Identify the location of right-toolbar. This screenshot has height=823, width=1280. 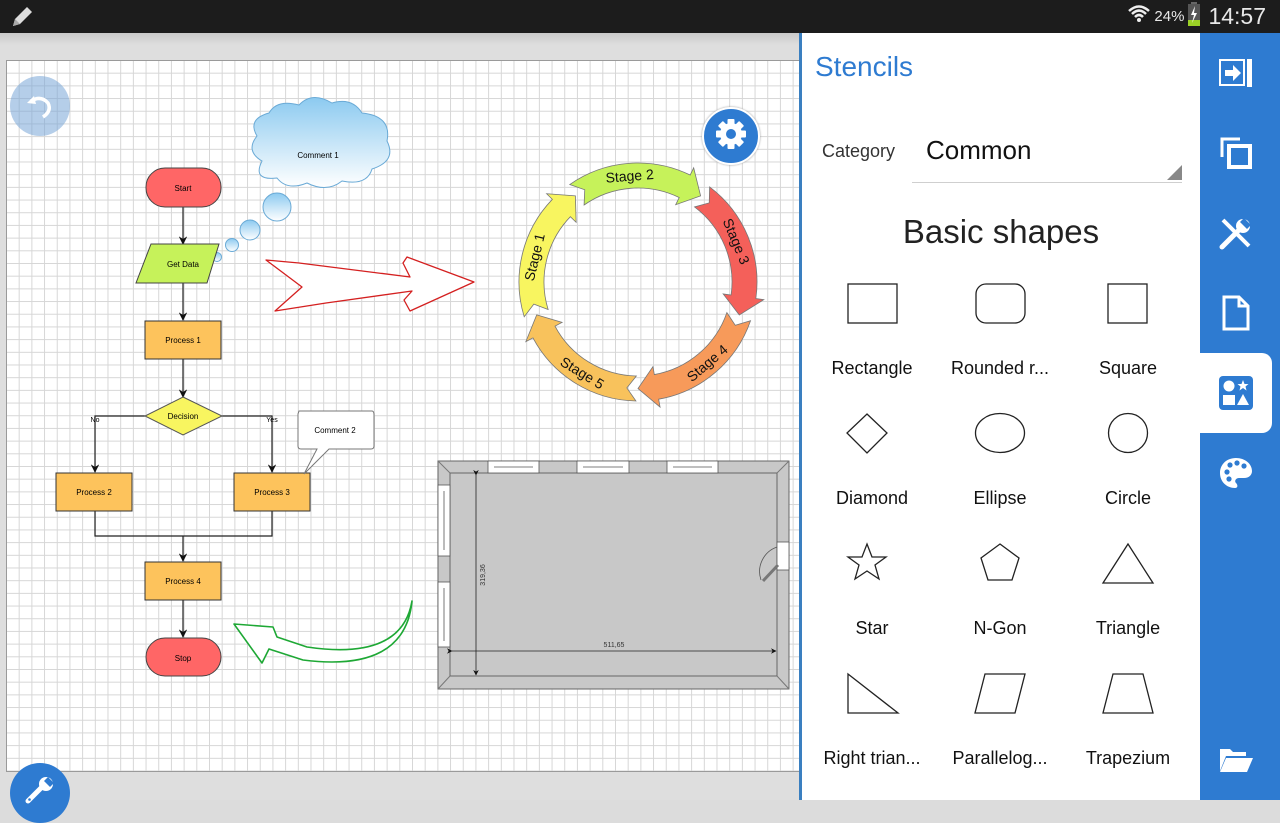
(1240, 416).